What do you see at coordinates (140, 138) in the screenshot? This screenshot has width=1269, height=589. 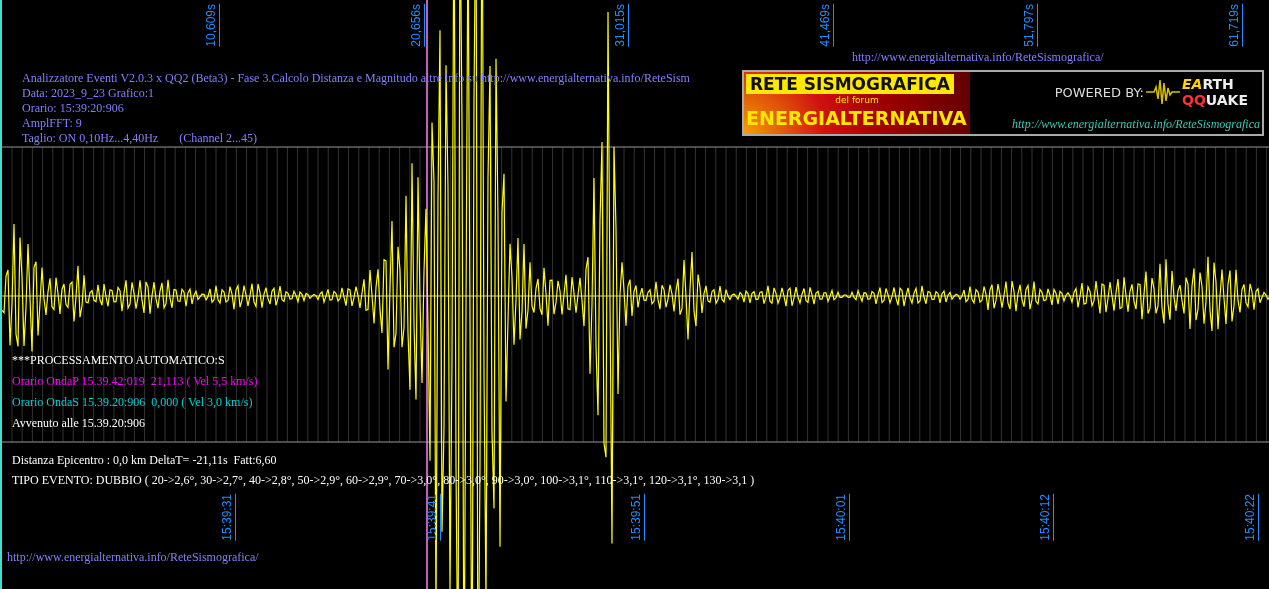 I see `info-line: Taglio: ON 0,10Hz...4,40Hz (Channel 2...45)` at bounding box center [140, 138].